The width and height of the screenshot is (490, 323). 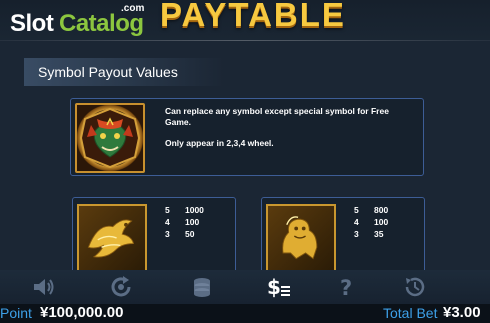 What do you see at coordinates (379, 234) in the screenshot?
I see `payout-value: 35` at bounding box center [379, 234].